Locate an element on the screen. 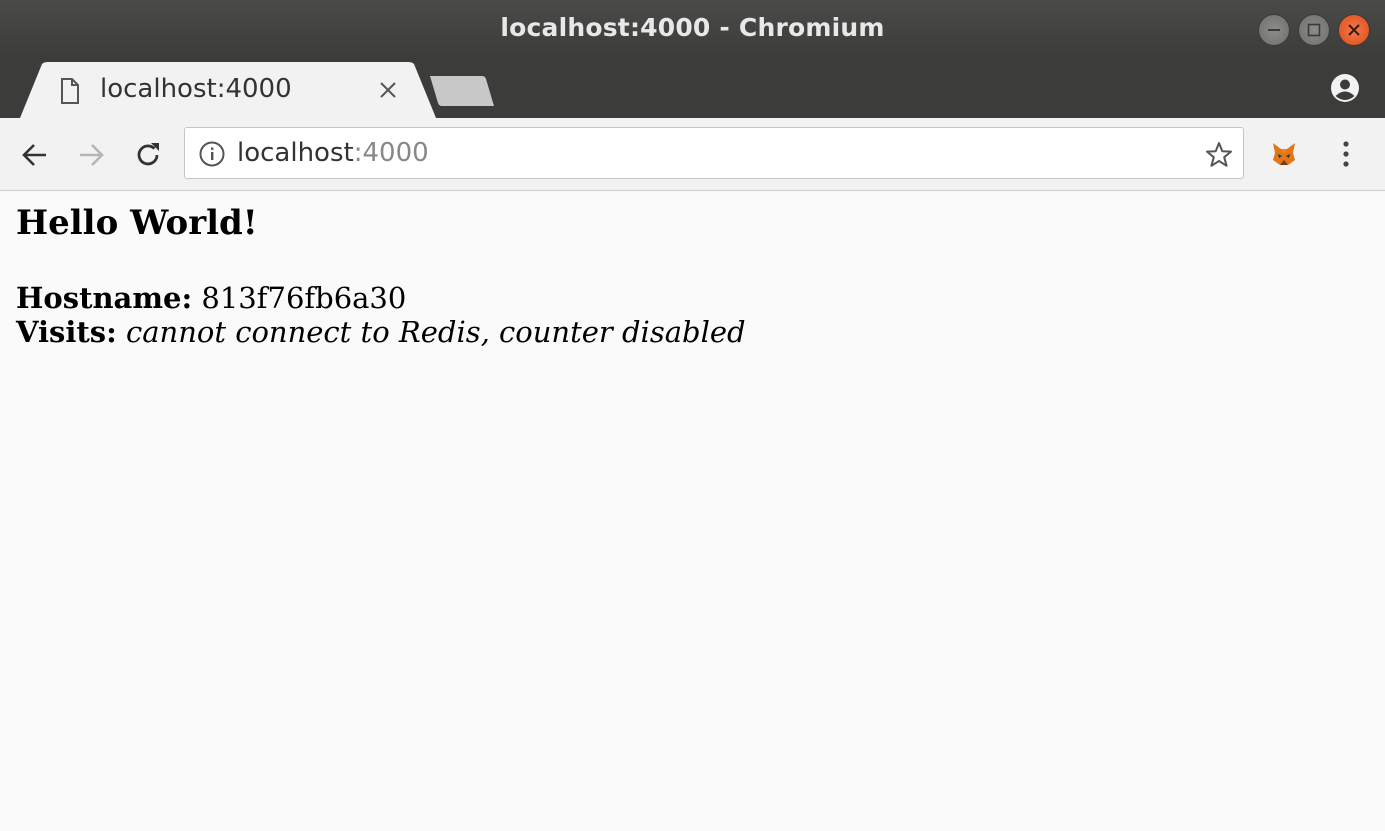  maximize-button is located at coordinates (1314, 30).